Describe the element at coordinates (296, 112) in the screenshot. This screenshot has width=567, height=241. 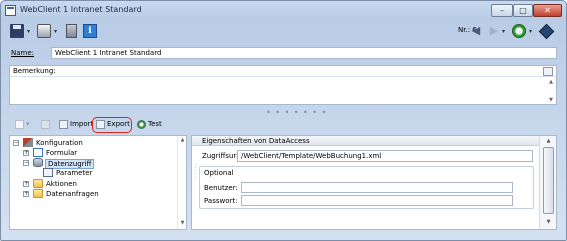
I see `splitter-grip: • • • • • • •` at that location.